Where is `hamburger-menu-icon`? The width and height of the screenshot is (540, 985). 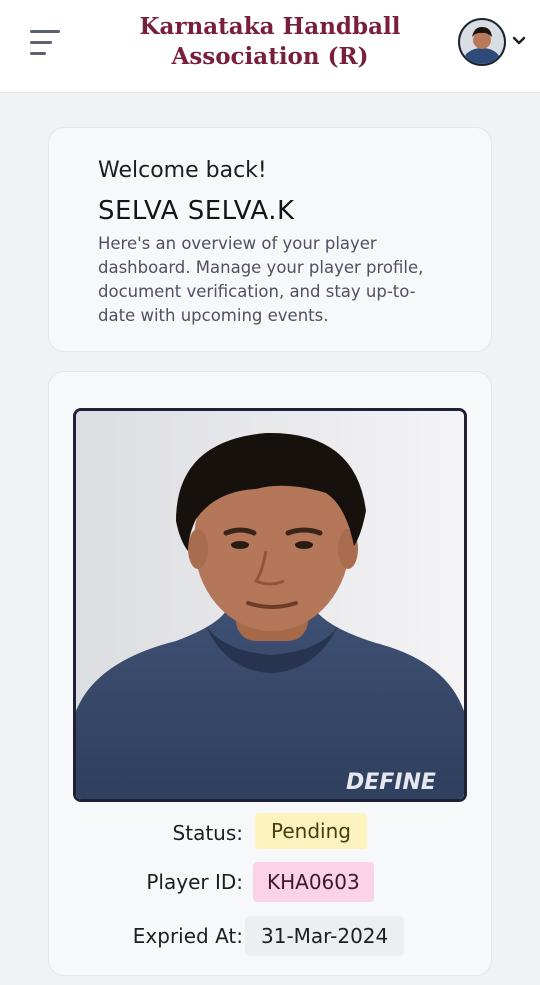
hamburger-menu-icon is located at coordinates (47, 43).